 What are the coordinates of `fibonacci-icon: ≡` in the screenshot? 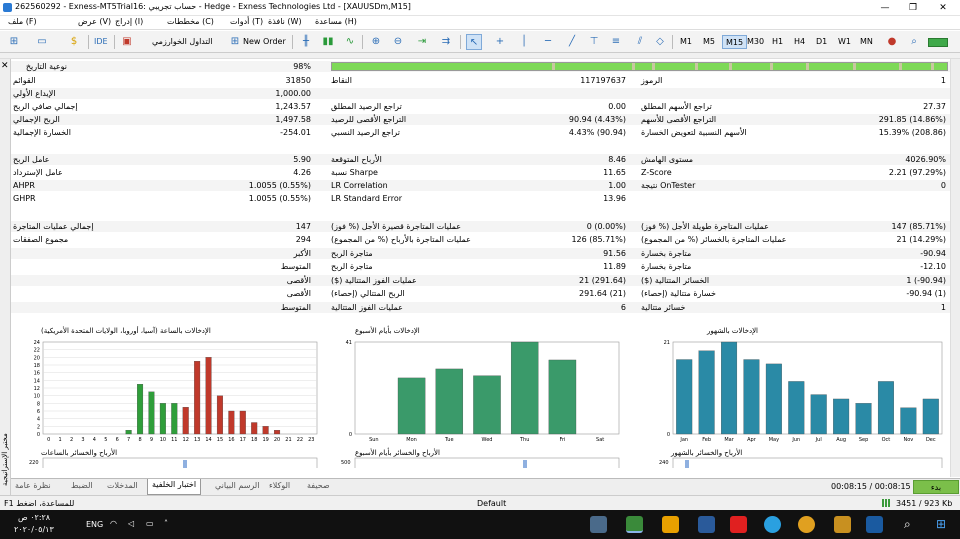 It's located at (616, 42).